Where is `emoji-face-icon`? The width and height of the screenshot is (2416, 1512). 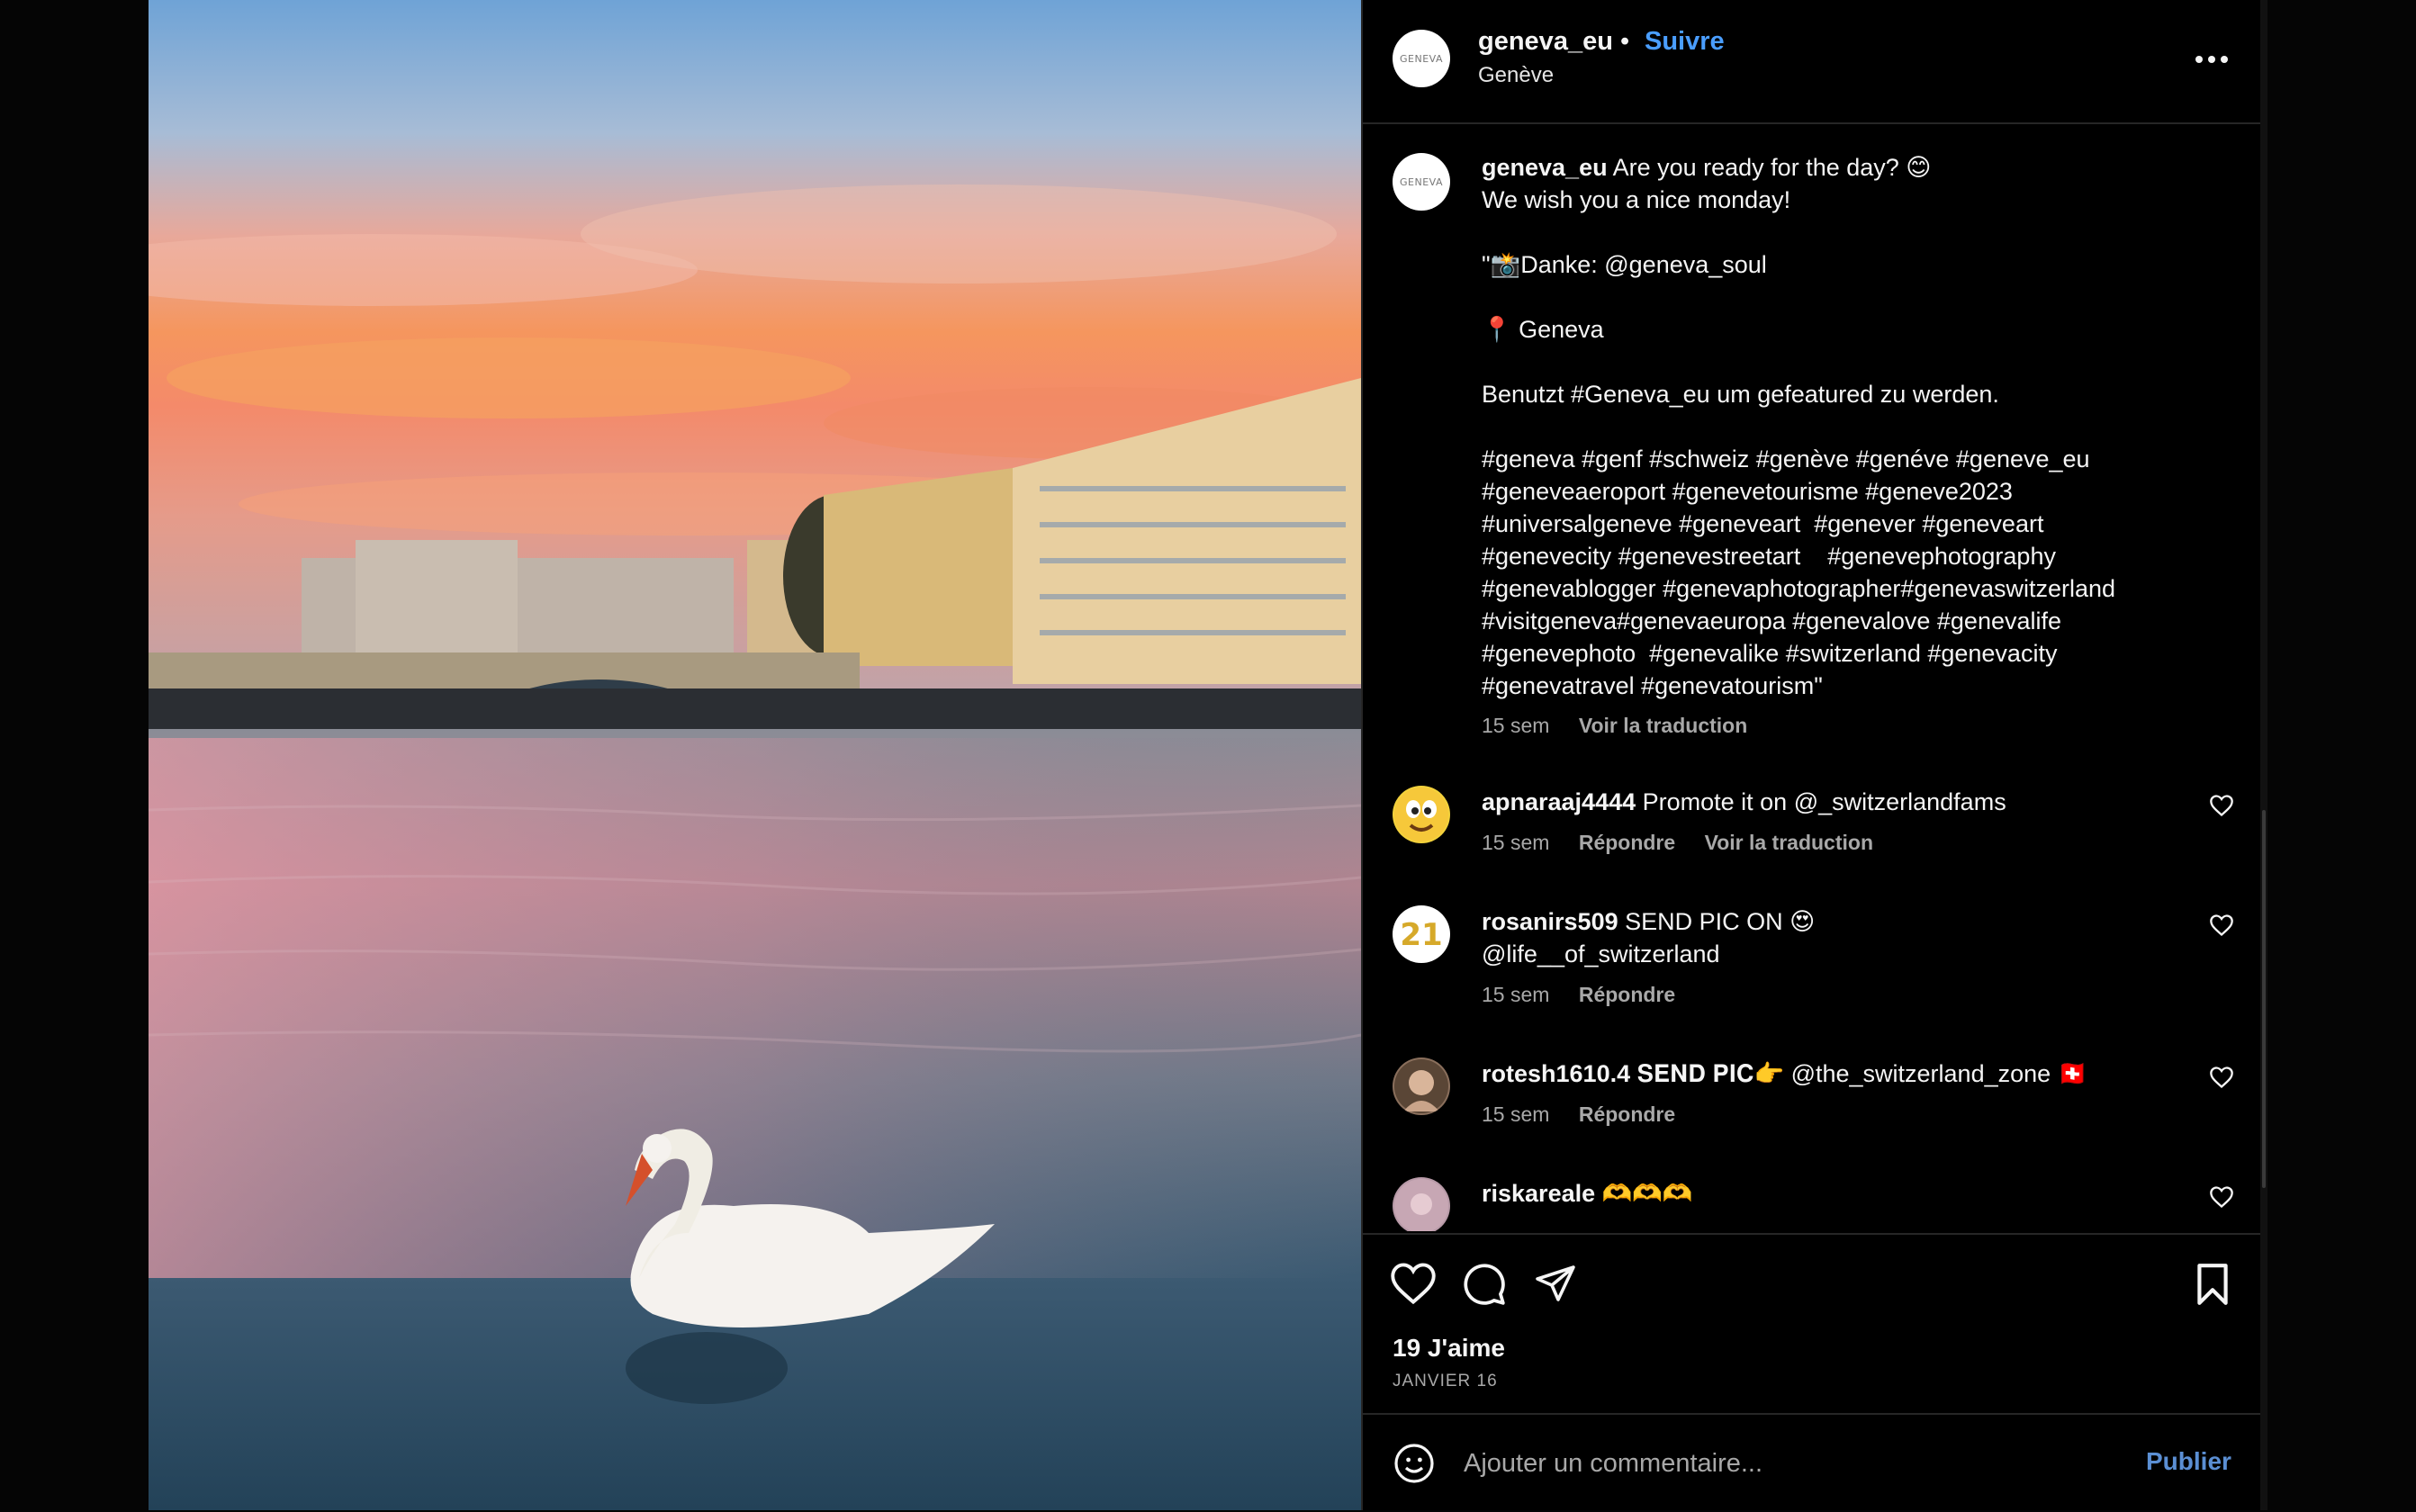 emoji-face-icon is located at coordinates (1421, 815).